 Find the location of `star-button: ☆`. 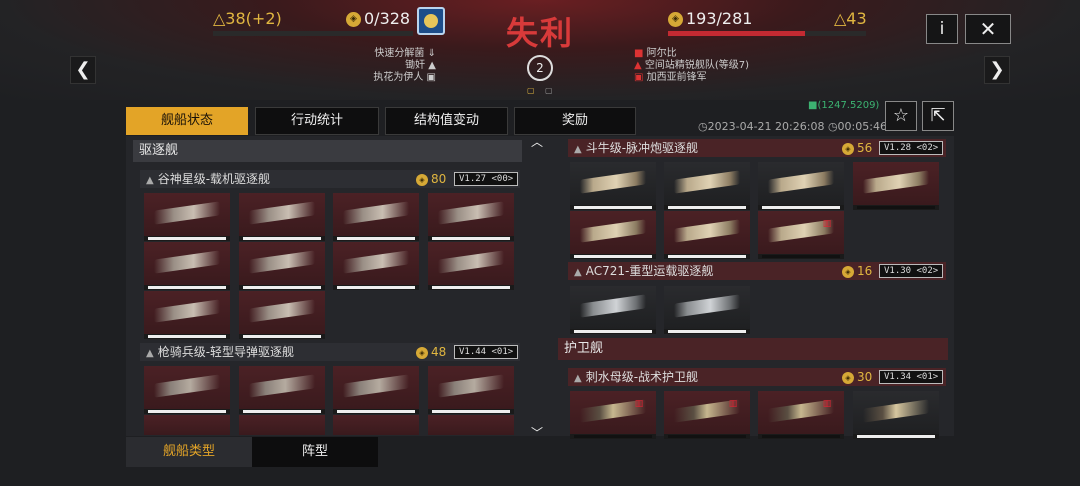

star-button: ☆ is located at coordinates (901, 116).